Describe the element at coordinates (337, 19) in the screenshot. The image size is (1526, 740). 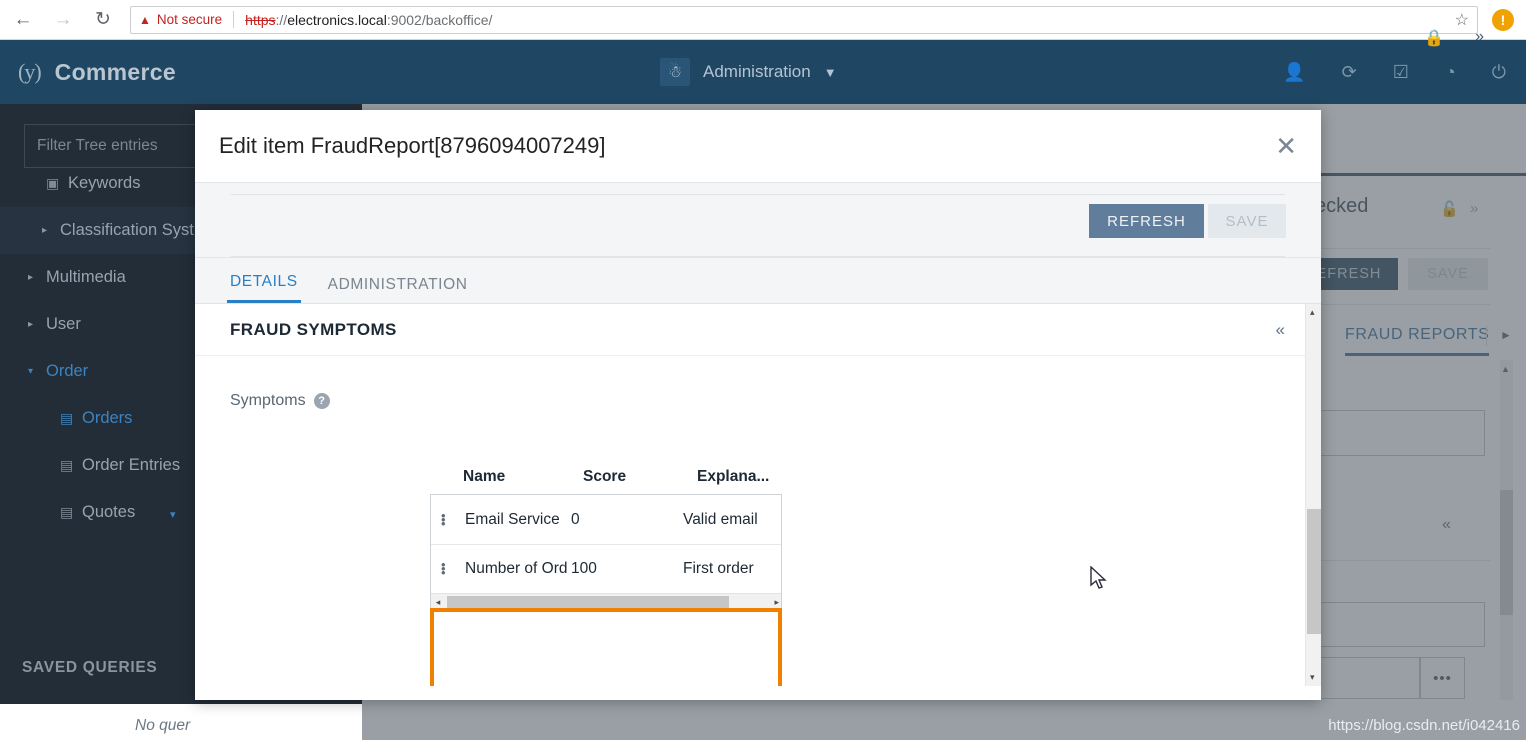
I see `url-host: electronics.local` at that location.